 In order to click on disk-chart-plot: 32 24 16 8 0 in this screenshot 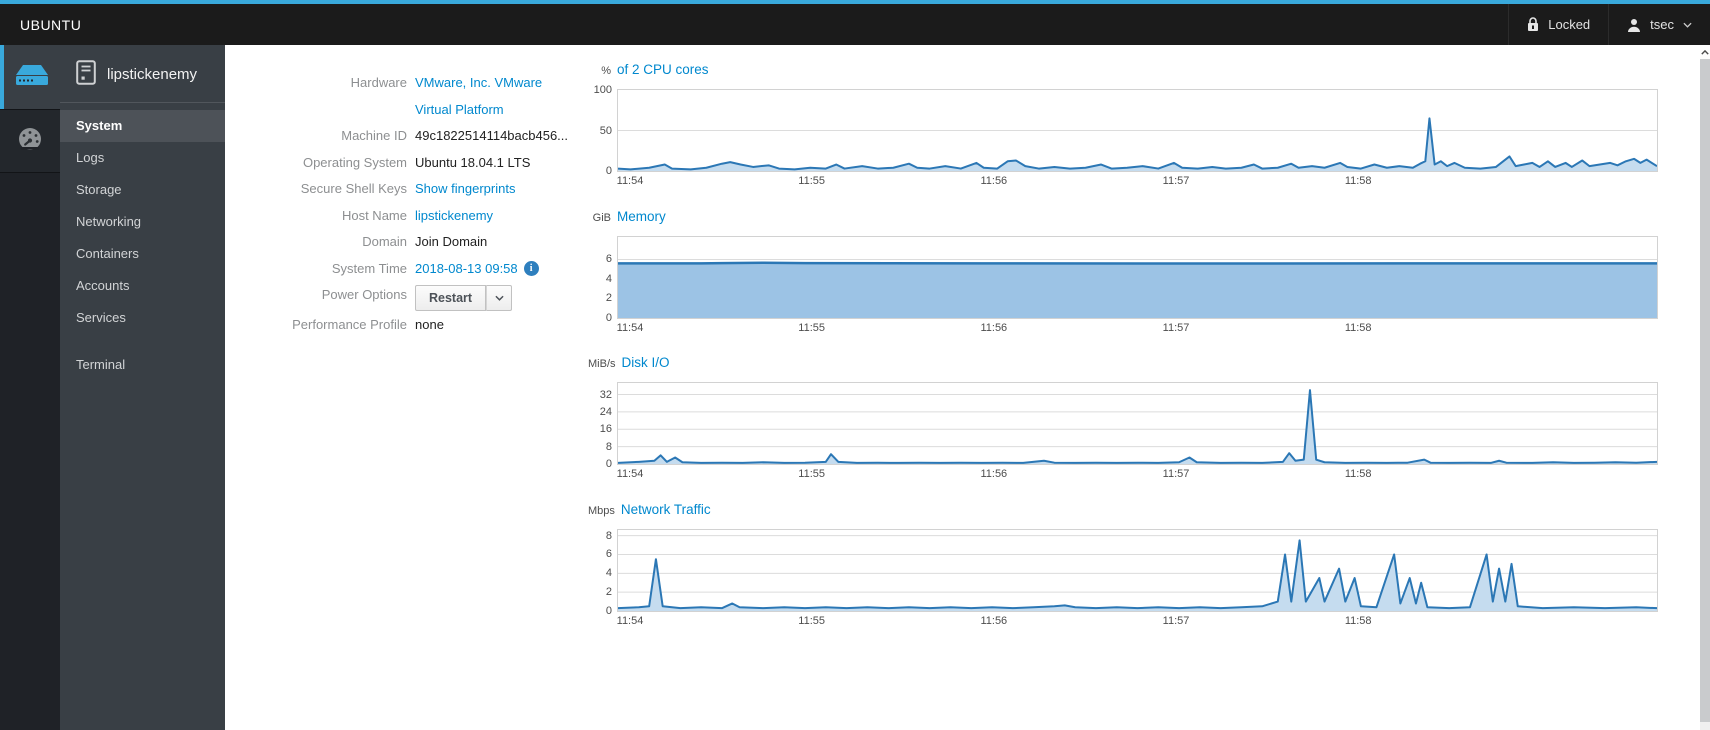, I will do `click(1129, 426)`.